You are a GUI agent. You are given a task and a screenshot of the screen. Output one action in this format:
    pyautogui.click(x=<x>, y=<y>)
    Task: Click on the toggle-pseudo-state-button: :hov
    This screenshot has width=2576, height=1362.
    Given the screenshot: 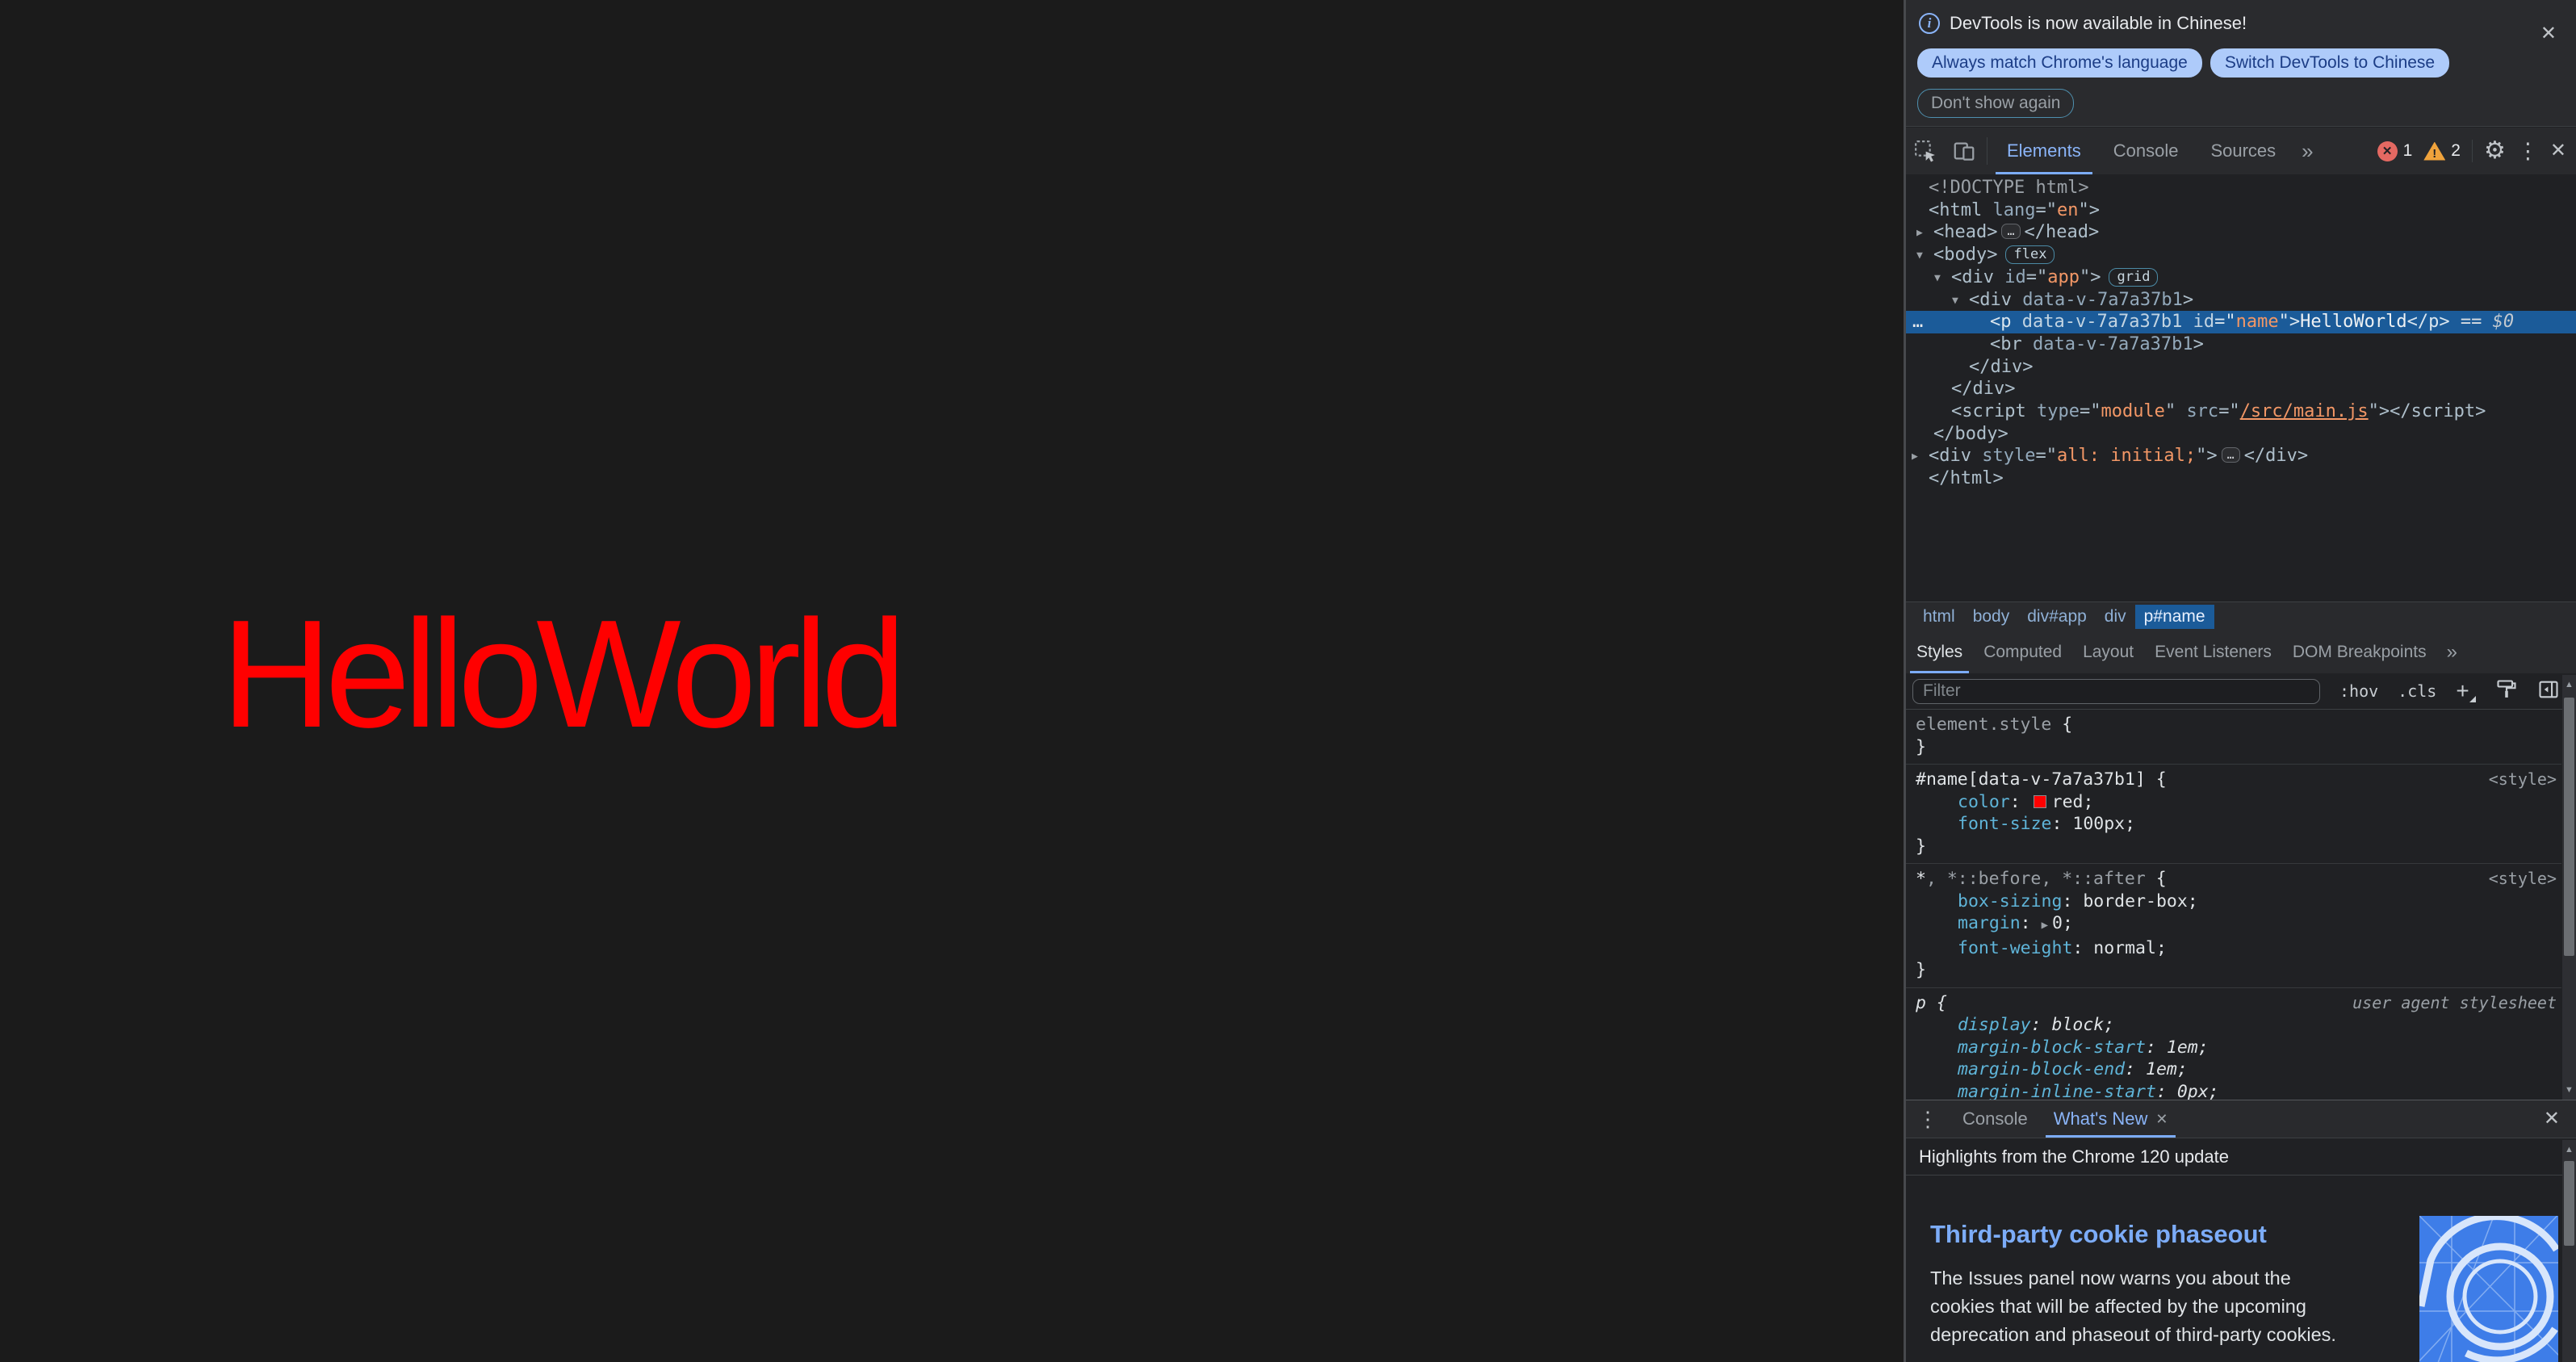 What is the action you would take?
    pyautogui.click(x=2358, y=691)
    